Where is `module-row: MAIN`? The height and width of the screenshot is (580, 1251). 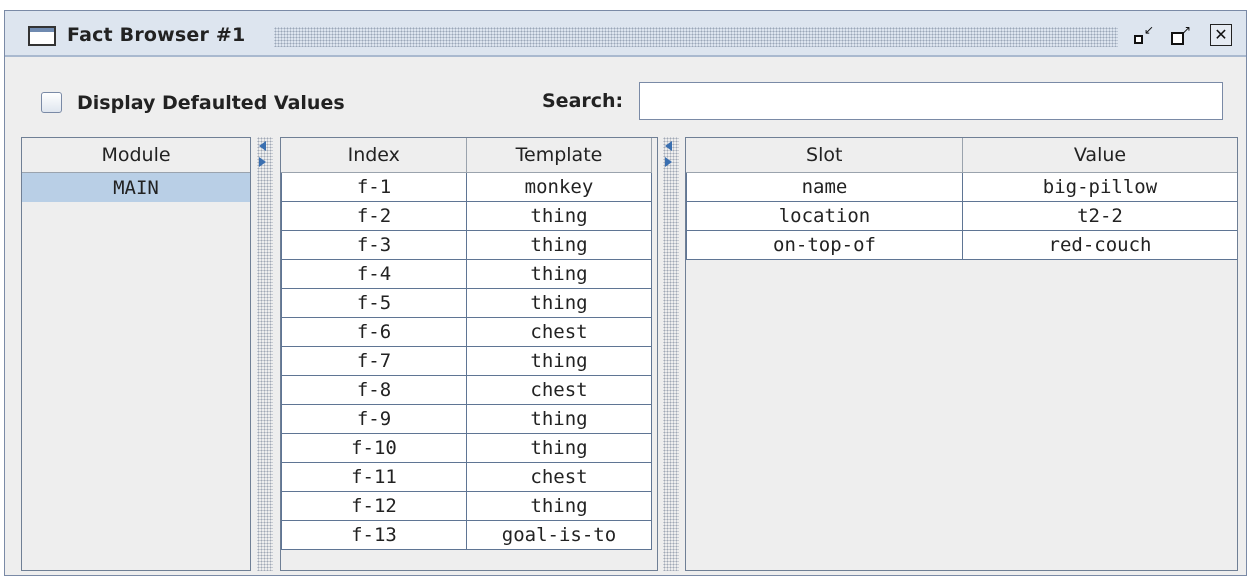
module-row: MAIN is located at coordinates (136, 187).